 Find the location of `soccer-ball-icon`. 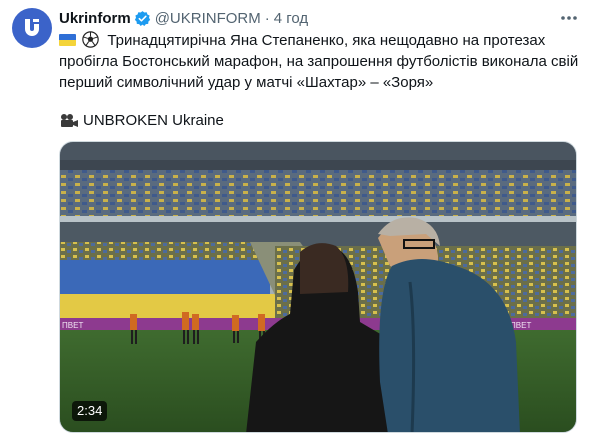

soccer-ball-icon is located at coordinates (90, 39).